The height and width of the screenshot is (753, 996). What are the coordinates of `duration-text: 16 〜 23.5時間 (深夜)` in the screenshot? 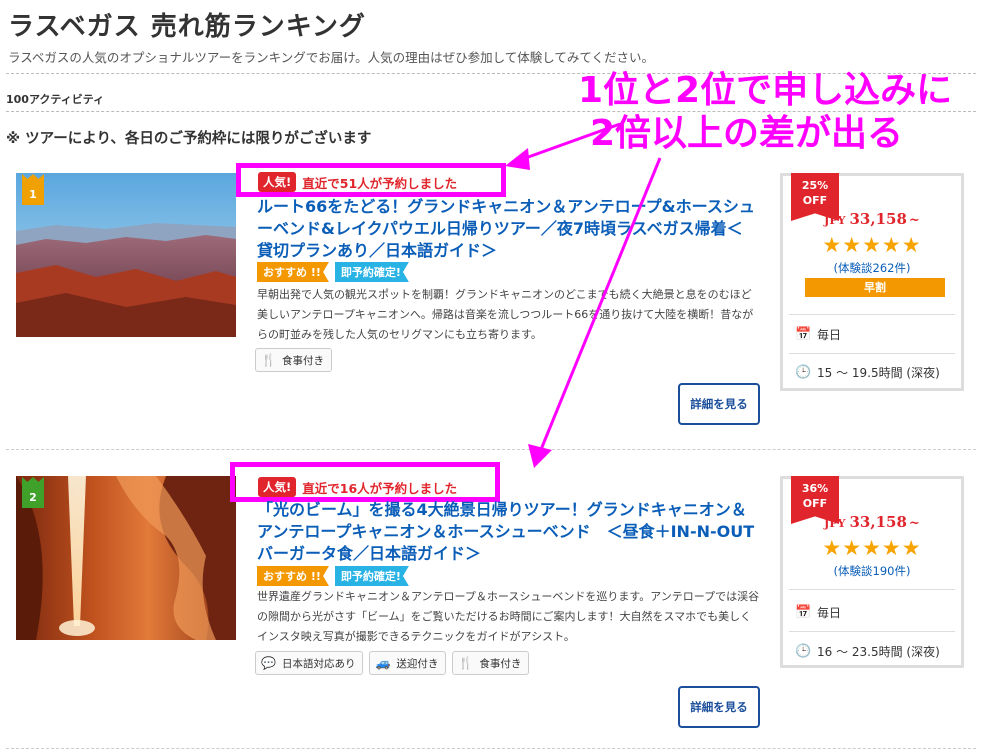 It's located at (878, 652).